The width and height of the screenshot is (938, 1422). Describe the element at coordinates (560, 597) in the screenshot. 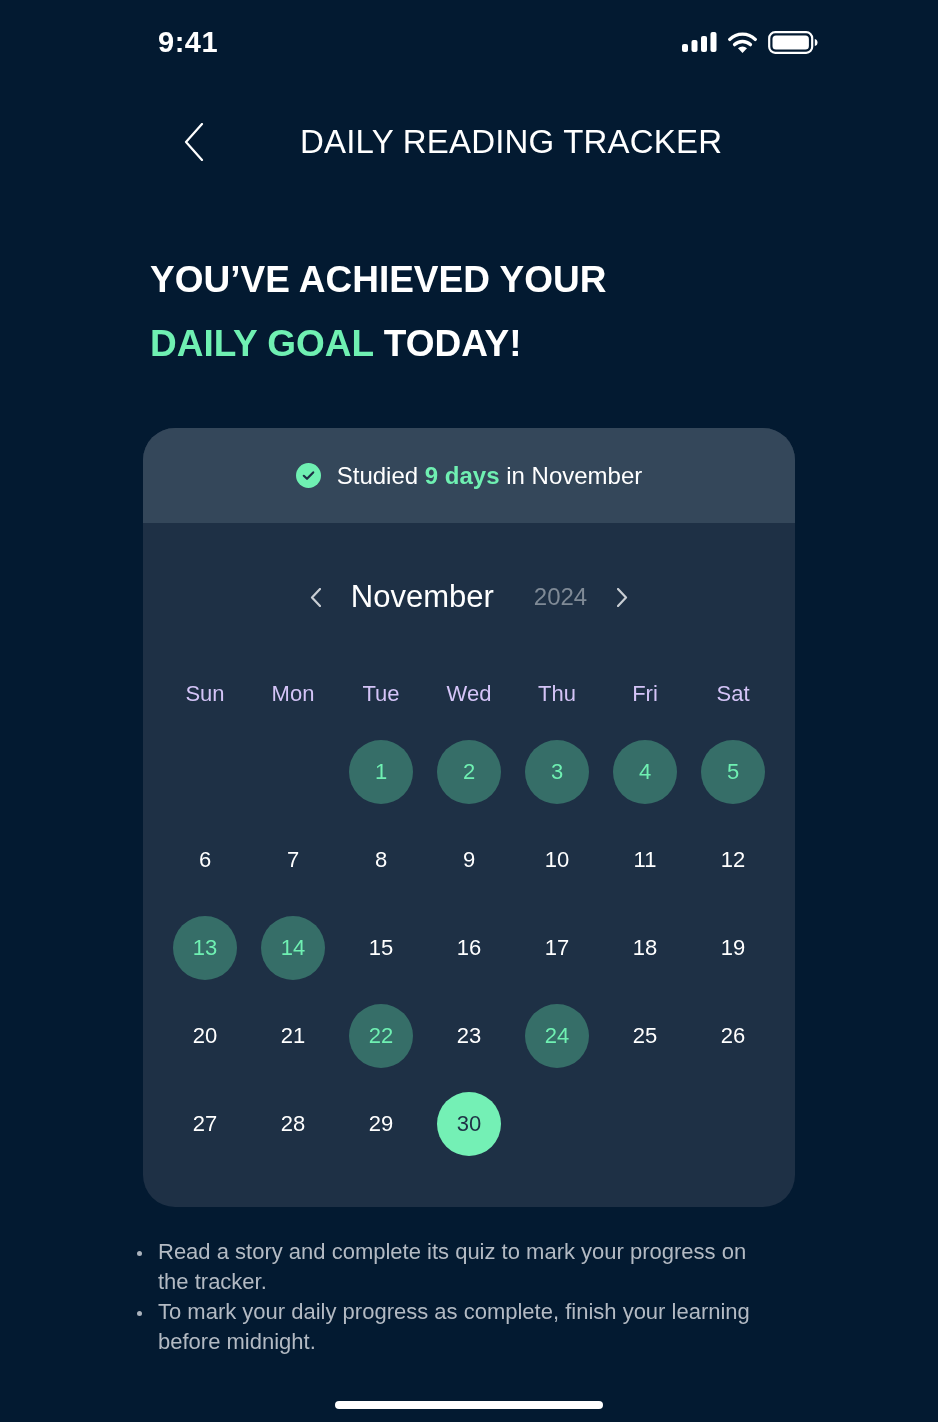

I see `year-label: 2024` at that location.